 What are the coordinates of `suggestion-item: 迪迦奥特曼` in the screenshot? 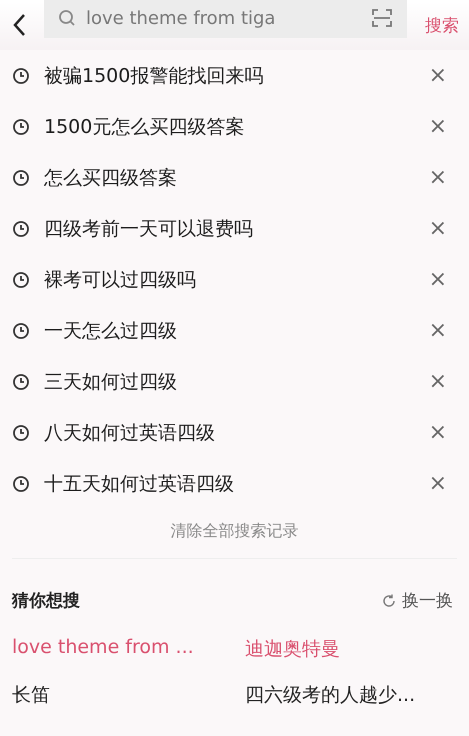 It's located at (351, 649).